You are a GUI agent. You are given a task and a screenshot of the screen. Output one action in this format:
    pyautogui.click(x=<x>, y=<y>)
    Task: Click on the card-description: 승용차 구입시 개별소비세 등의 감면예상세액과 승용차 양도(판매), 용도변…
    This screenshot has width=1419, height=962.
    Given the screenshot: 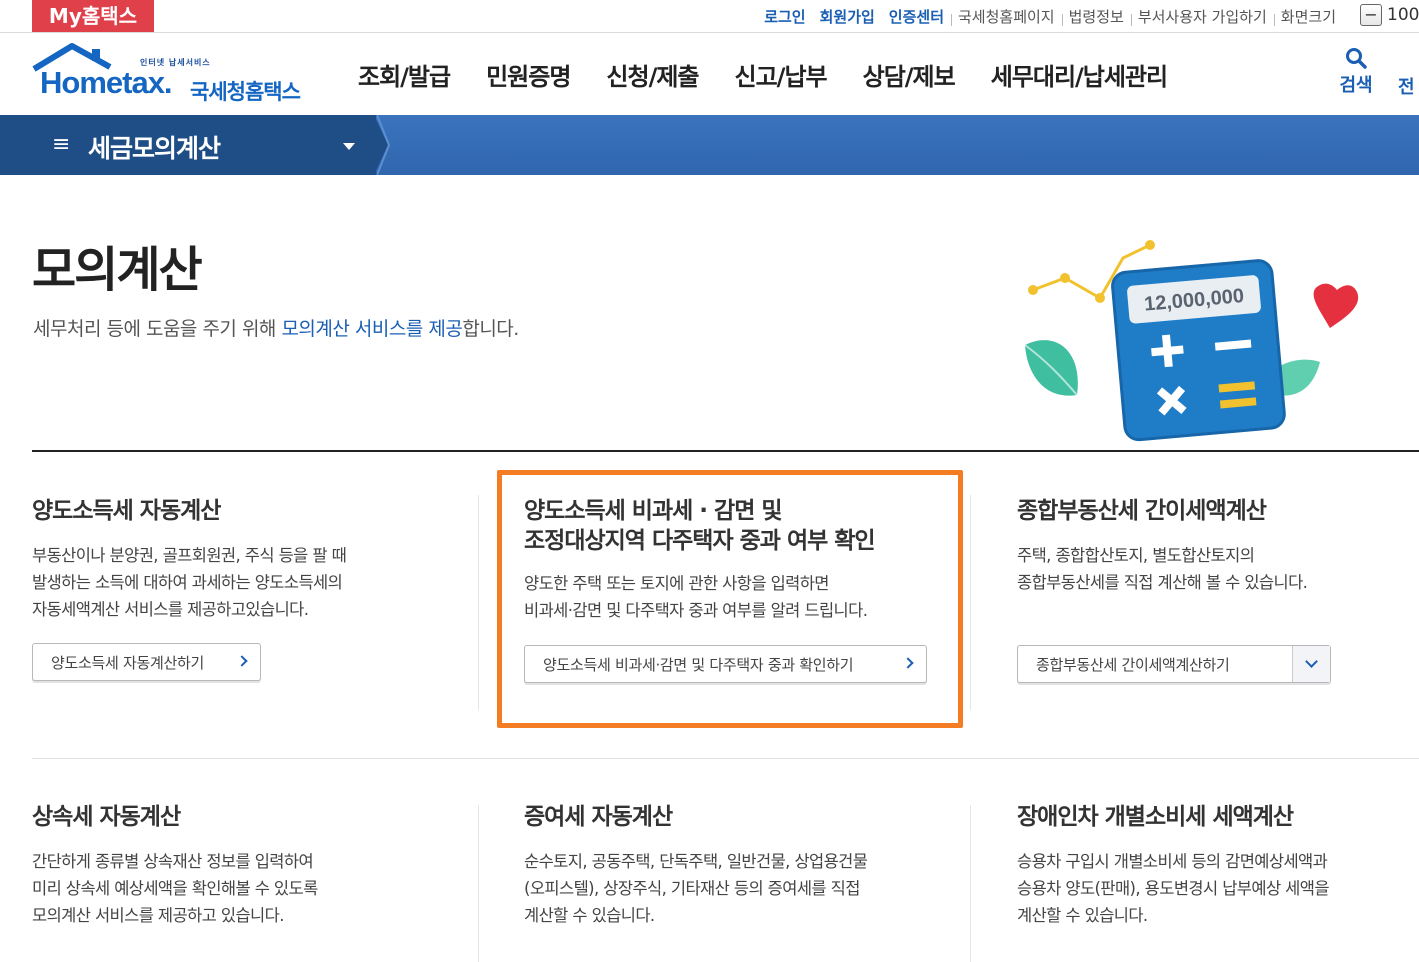 What is the action you would take?
    pyautogui.click(x=1217, y=888)
    